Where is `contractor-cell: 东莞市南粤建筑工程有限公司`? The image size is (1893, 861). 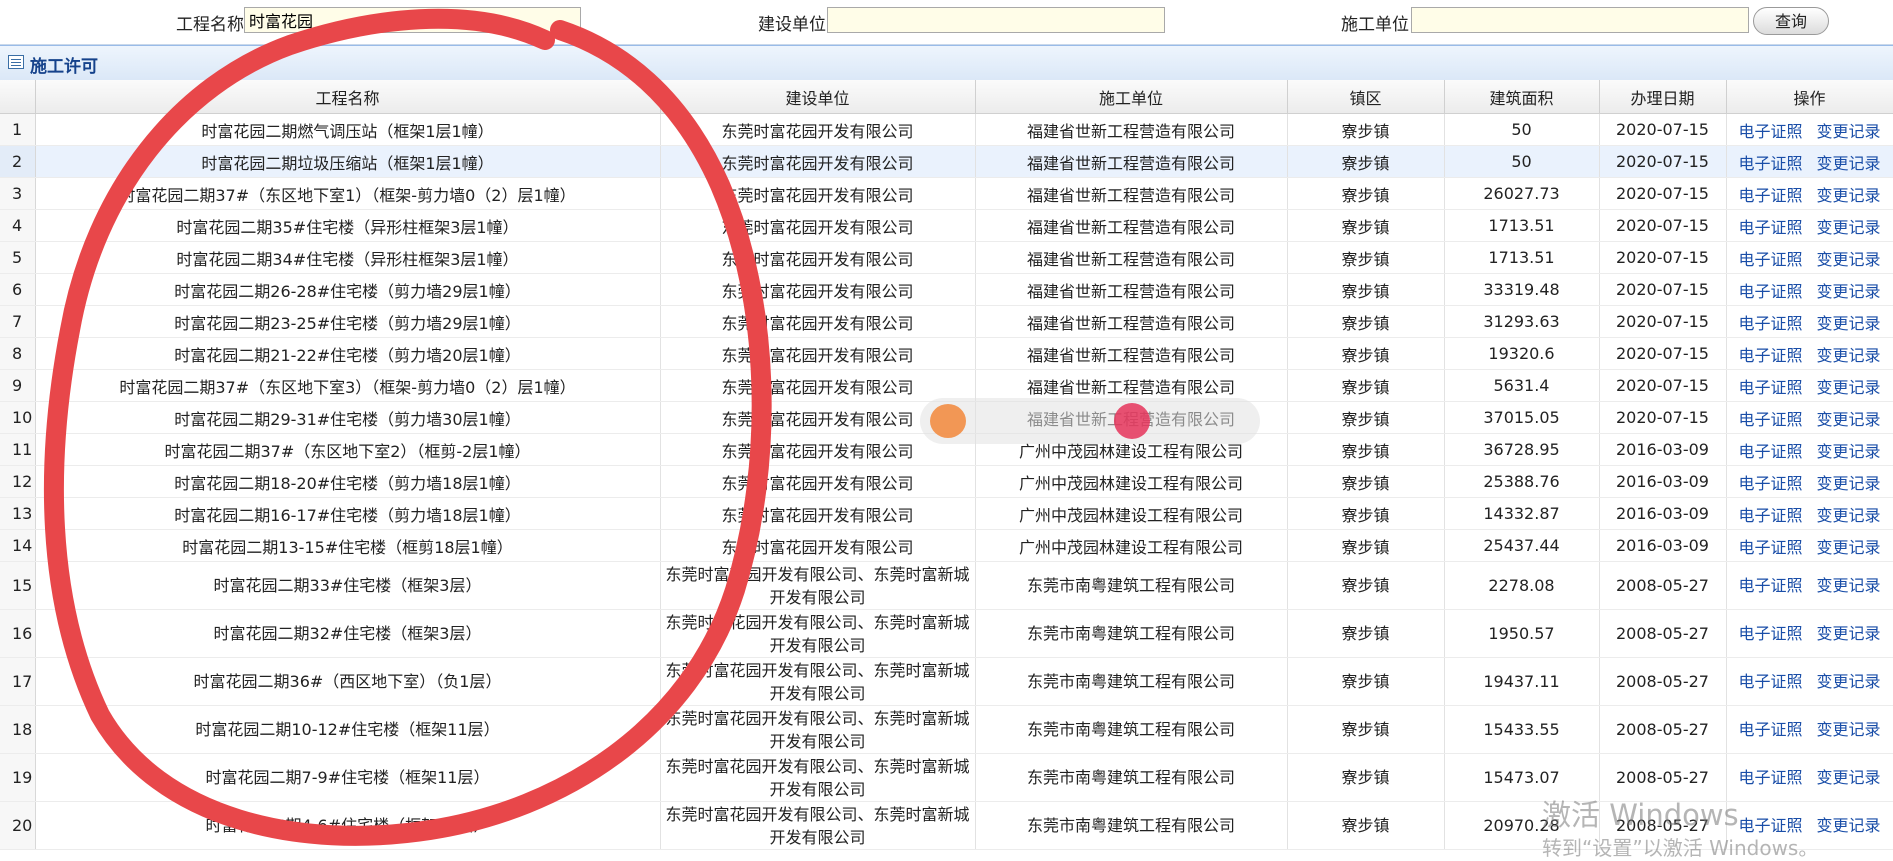
contractor-cell: 东莞市南粤建筑工程有限公司 is located at coordinates (1131, 777).